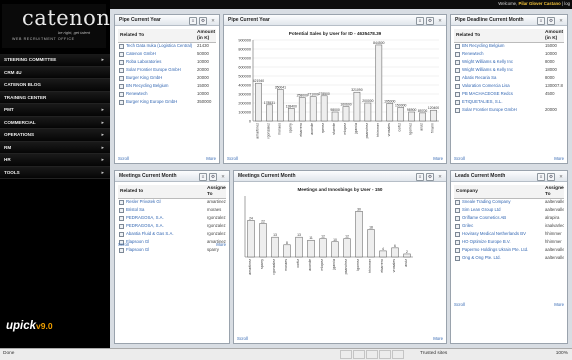  What do you see at coordinates (55, 97) in the screenshot?
I see `nav-item-training-center: TRAINING CENTER` at bounding box center [55, 97].